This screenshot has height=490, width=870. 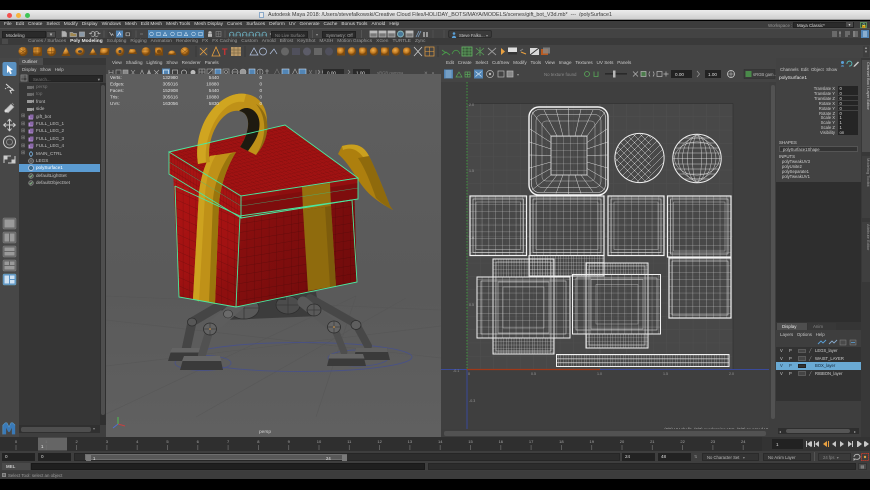 I want to click on svg-text: 21, so click(x=652, y=441).